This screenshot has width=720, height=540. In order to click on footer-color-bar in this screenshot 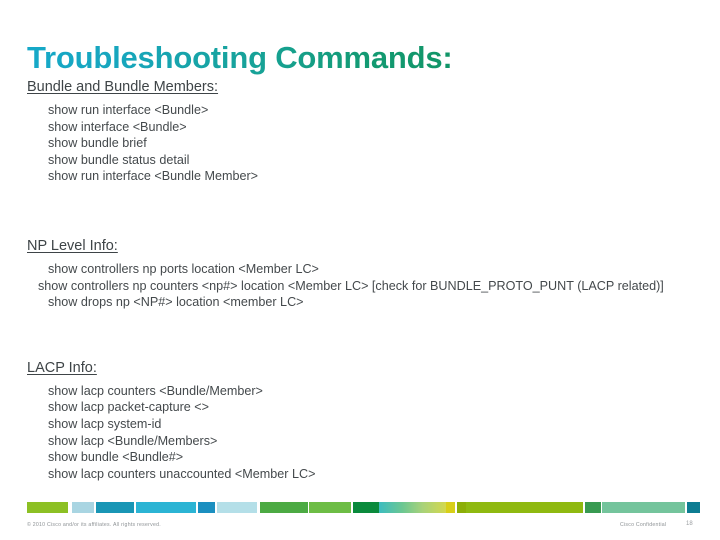, I will do `click(363, 507)`.